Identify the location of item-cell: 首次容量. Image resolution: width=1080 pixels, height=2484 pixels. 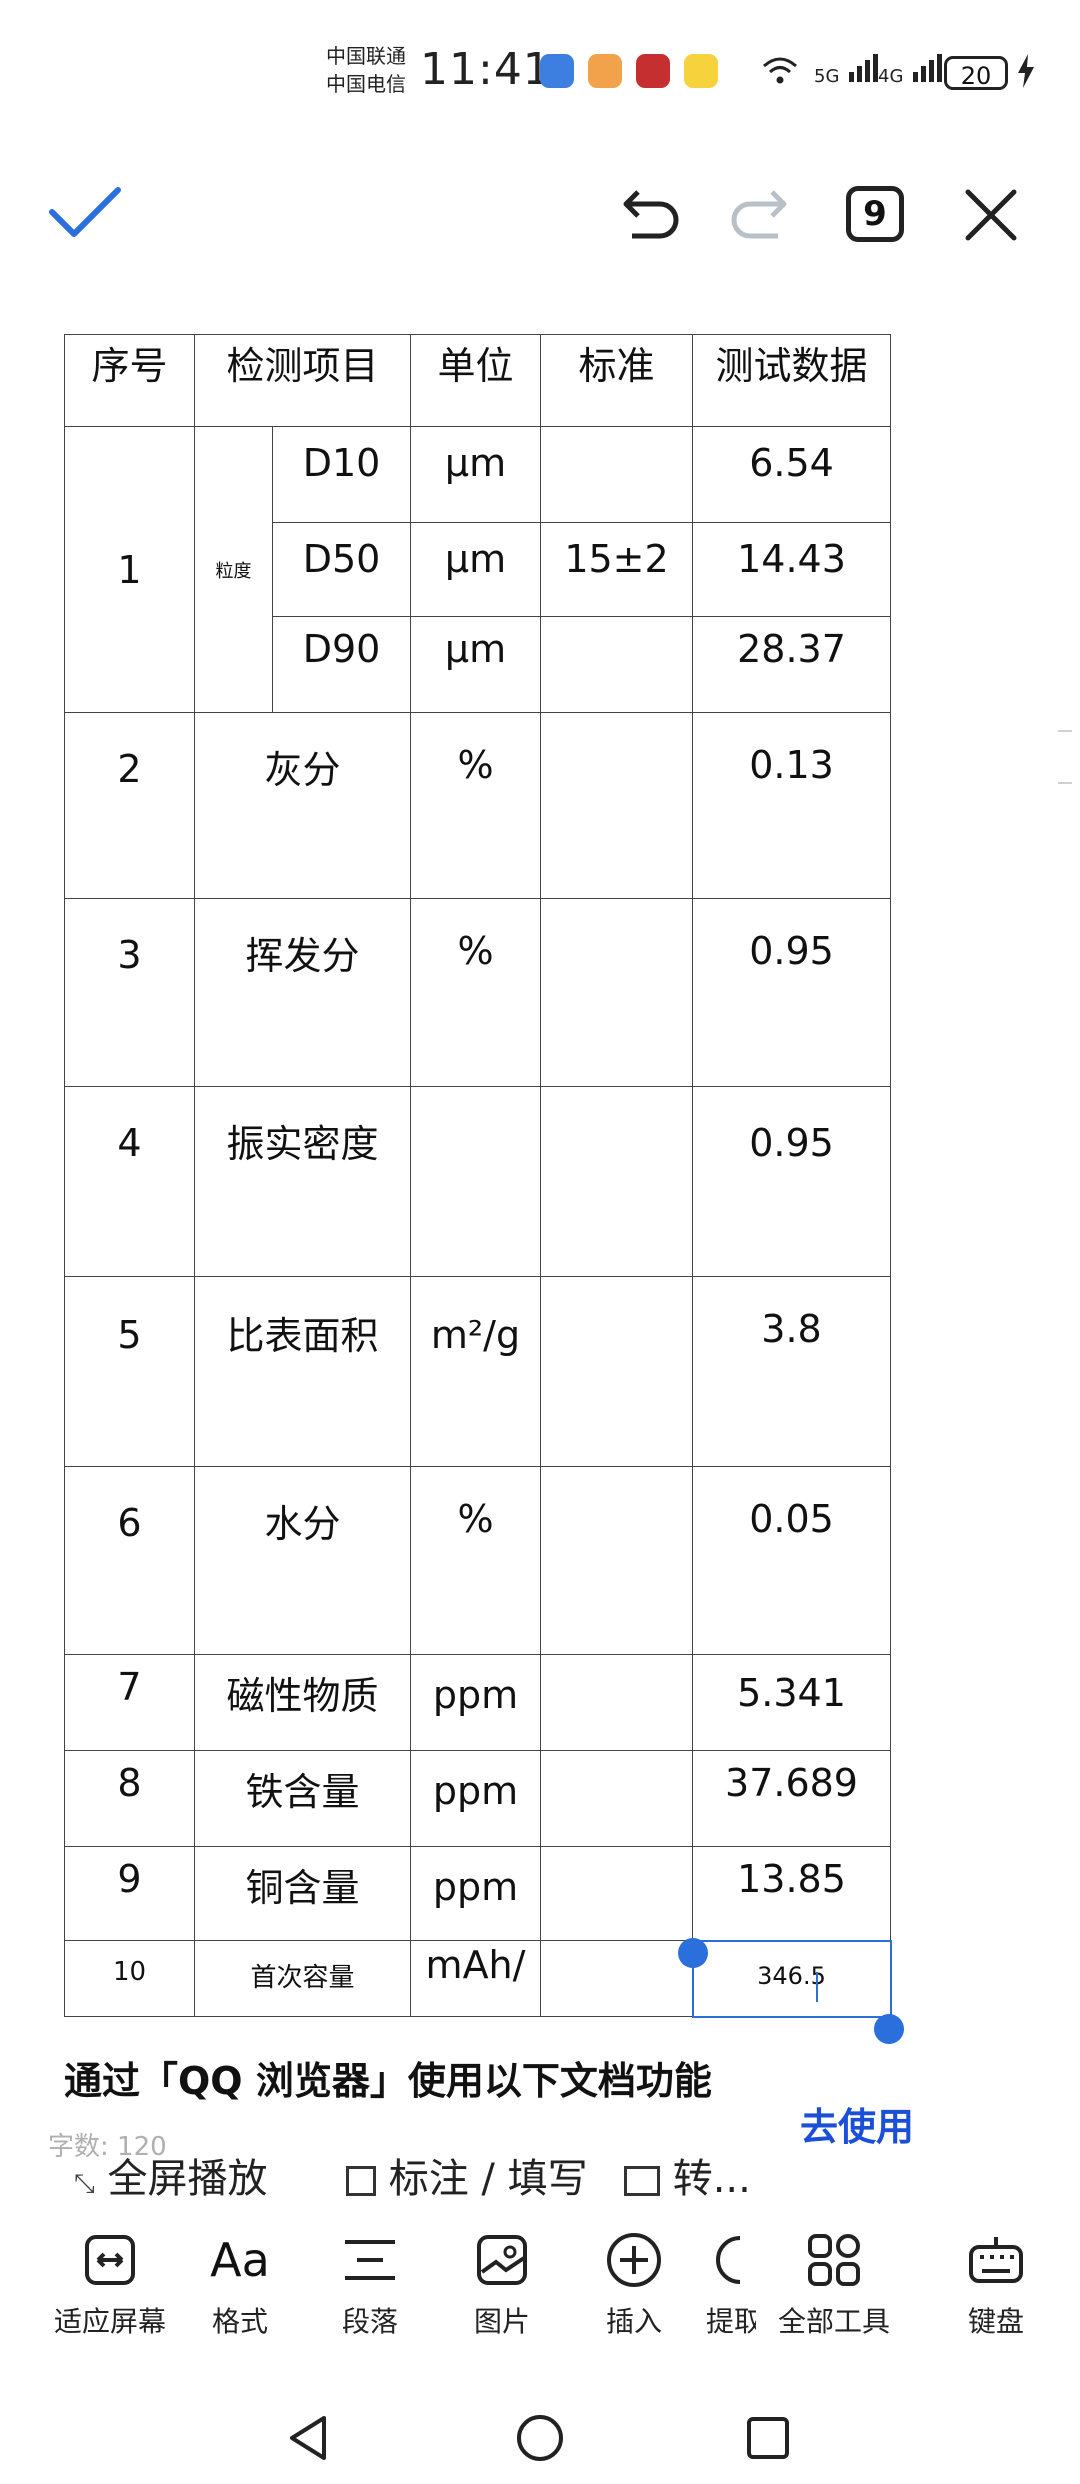
(302, 1978).